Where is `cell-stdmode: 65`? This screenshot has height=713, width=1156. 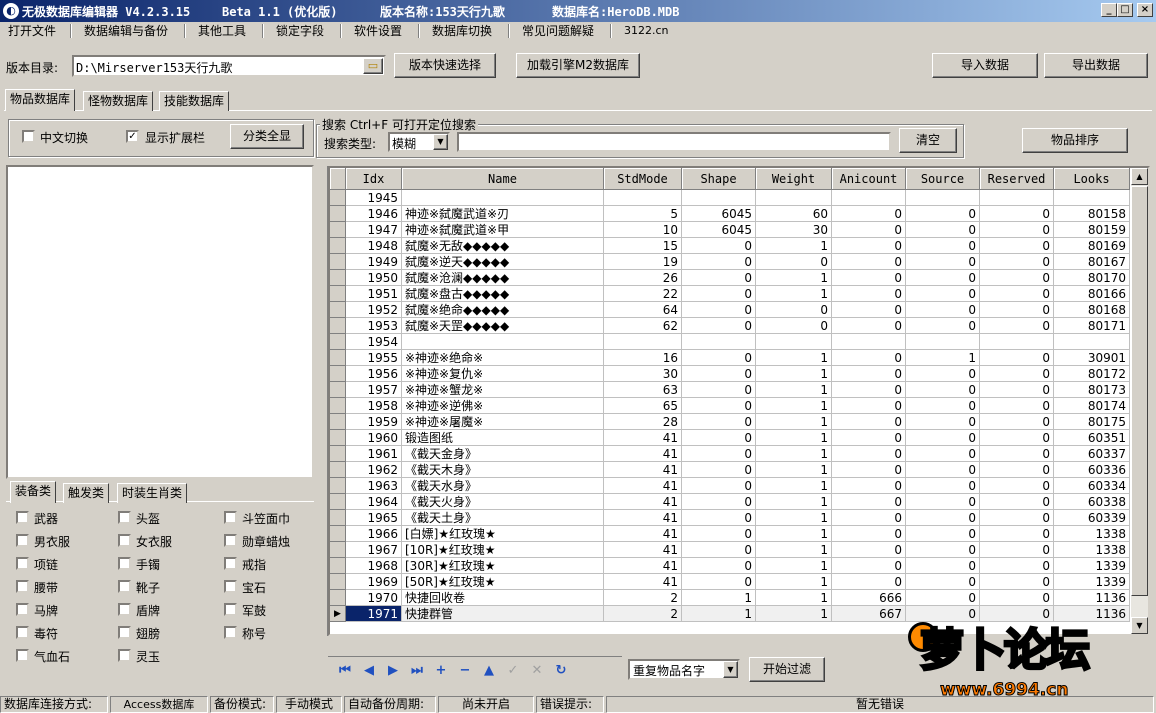
cell-stdmode: 65 is located at coordinates (643, 406).